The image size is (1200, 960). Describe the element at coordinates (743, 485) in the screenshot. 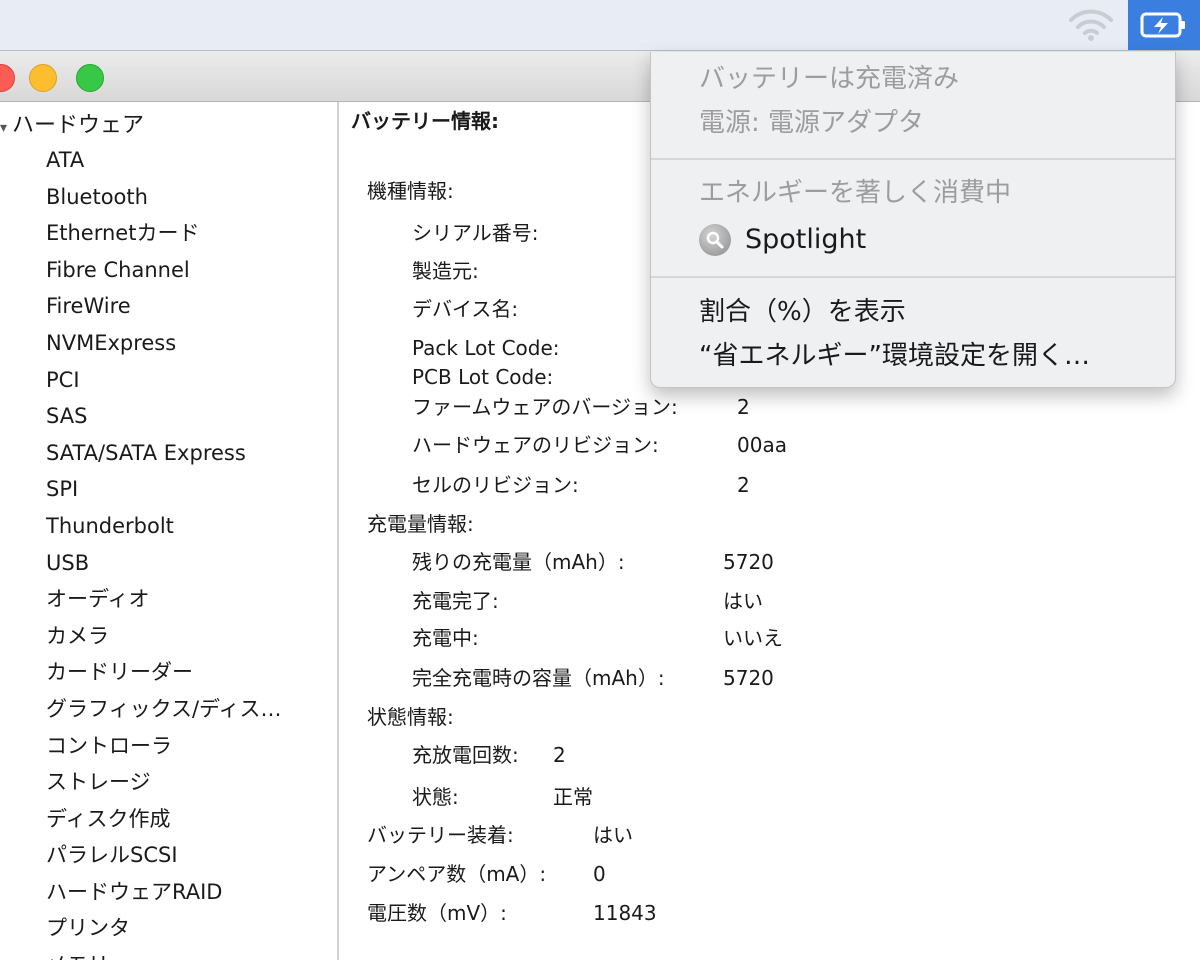

I see `cell-revision-value: 2` at that location.